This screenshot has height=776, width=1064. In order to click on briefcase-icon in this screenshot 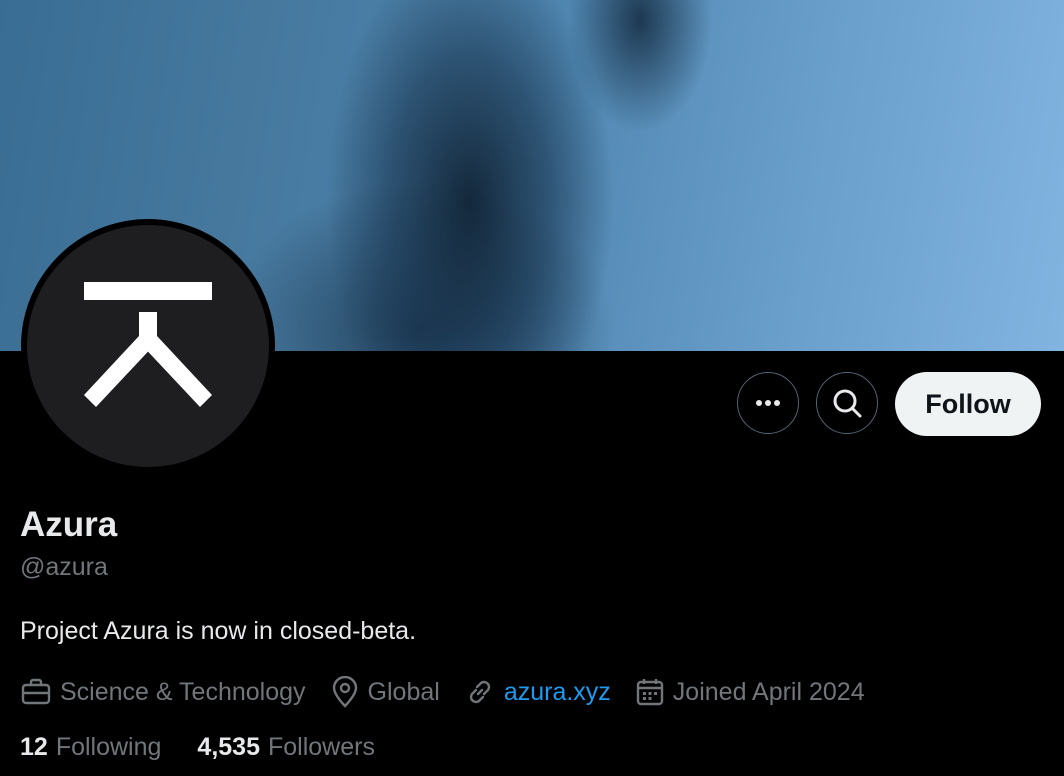, I will do `click(36, 691)`.